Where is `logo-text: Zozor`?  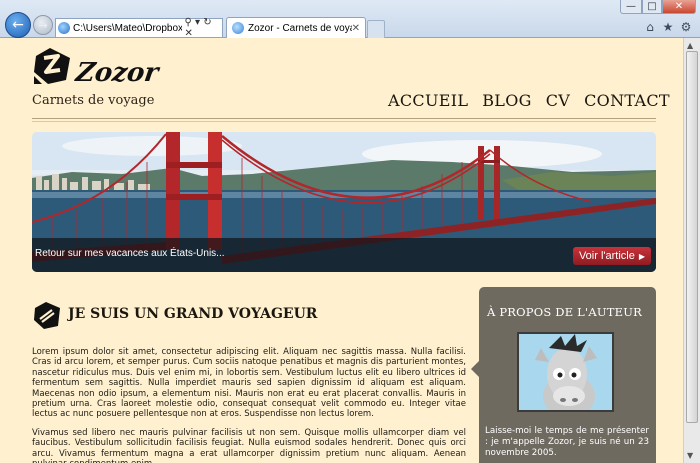
logo-text: Zozor is located at coordinates (117, 73).